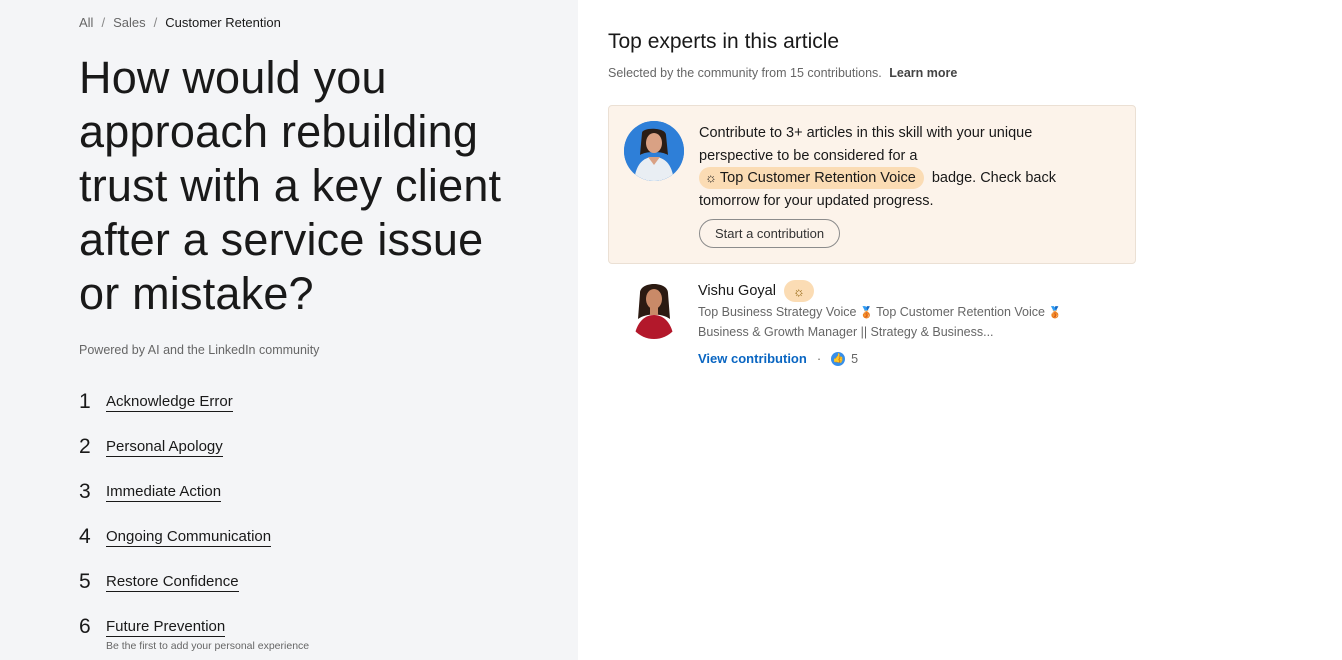 The width and height of the screenshot is (1342, 660). I want to click on breadcrumb-current: Customer Retention, so click(223, 22).